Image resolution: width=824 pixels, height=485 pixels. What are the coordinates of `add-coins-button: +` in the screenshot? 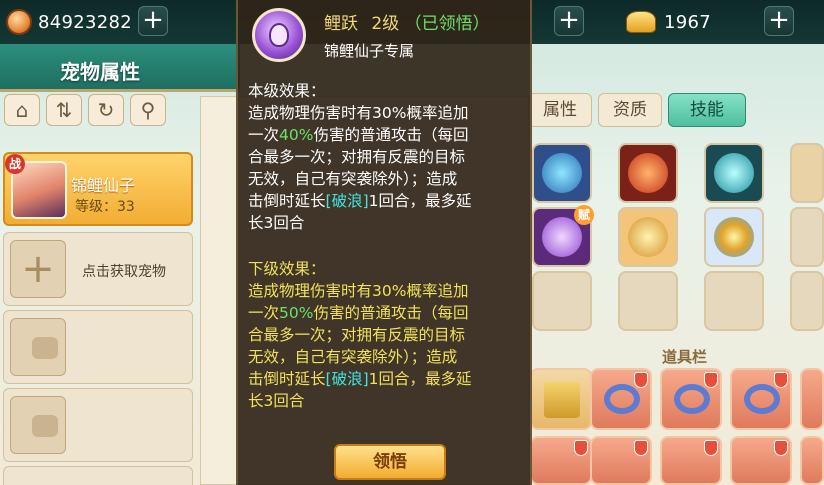 It's located at (153, 21).